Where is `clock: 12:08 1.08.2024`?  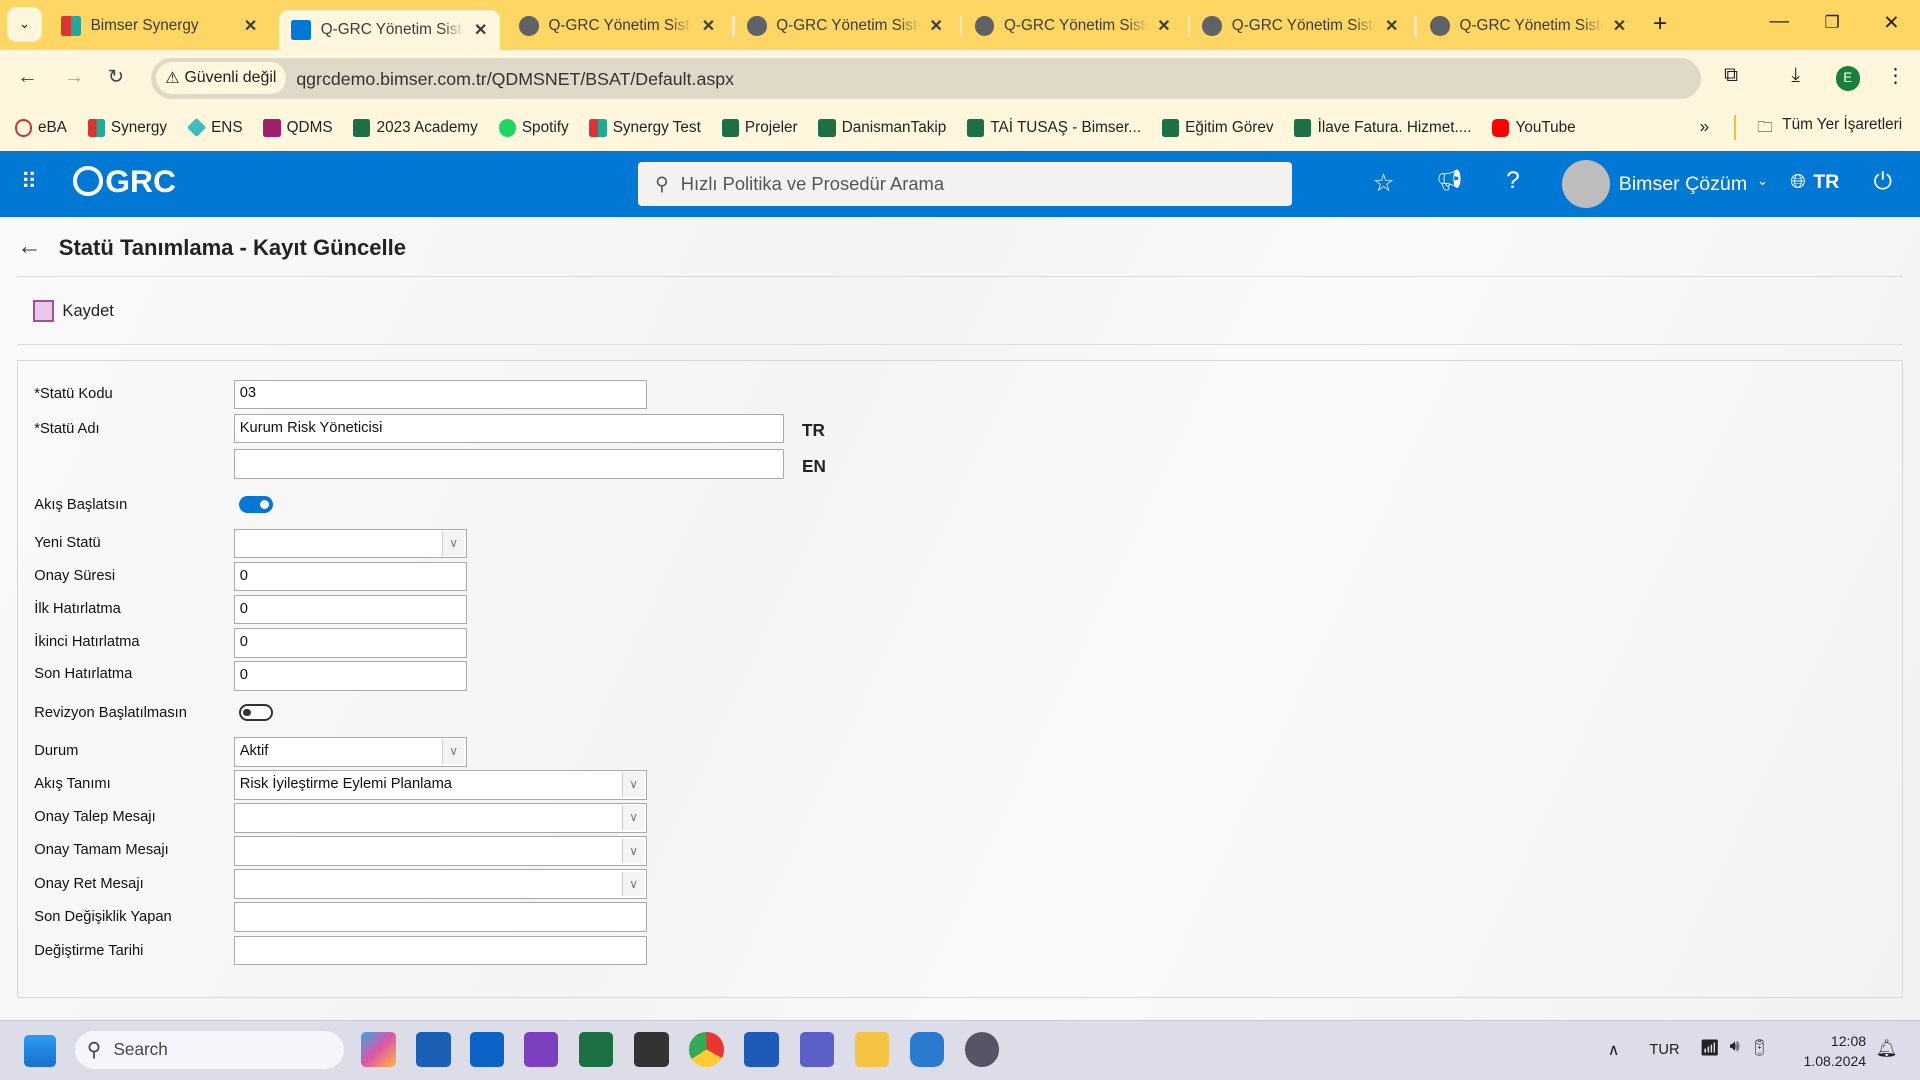
clock: 12:08 1.08.2024 is located at coordinates (1832, 1051).